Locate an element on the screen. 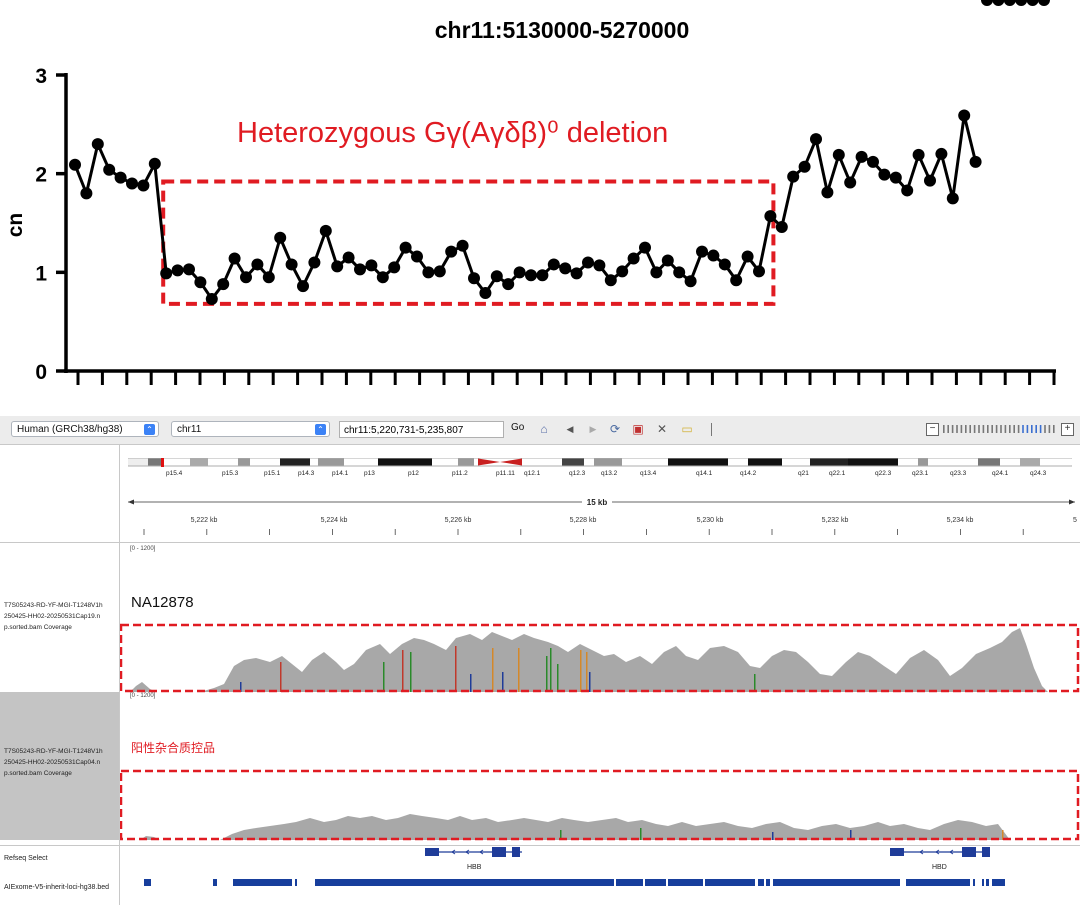 The width and height of the screenshot is (1080, 905). roi-icon: ▣ is located at coordinates (638, 429).